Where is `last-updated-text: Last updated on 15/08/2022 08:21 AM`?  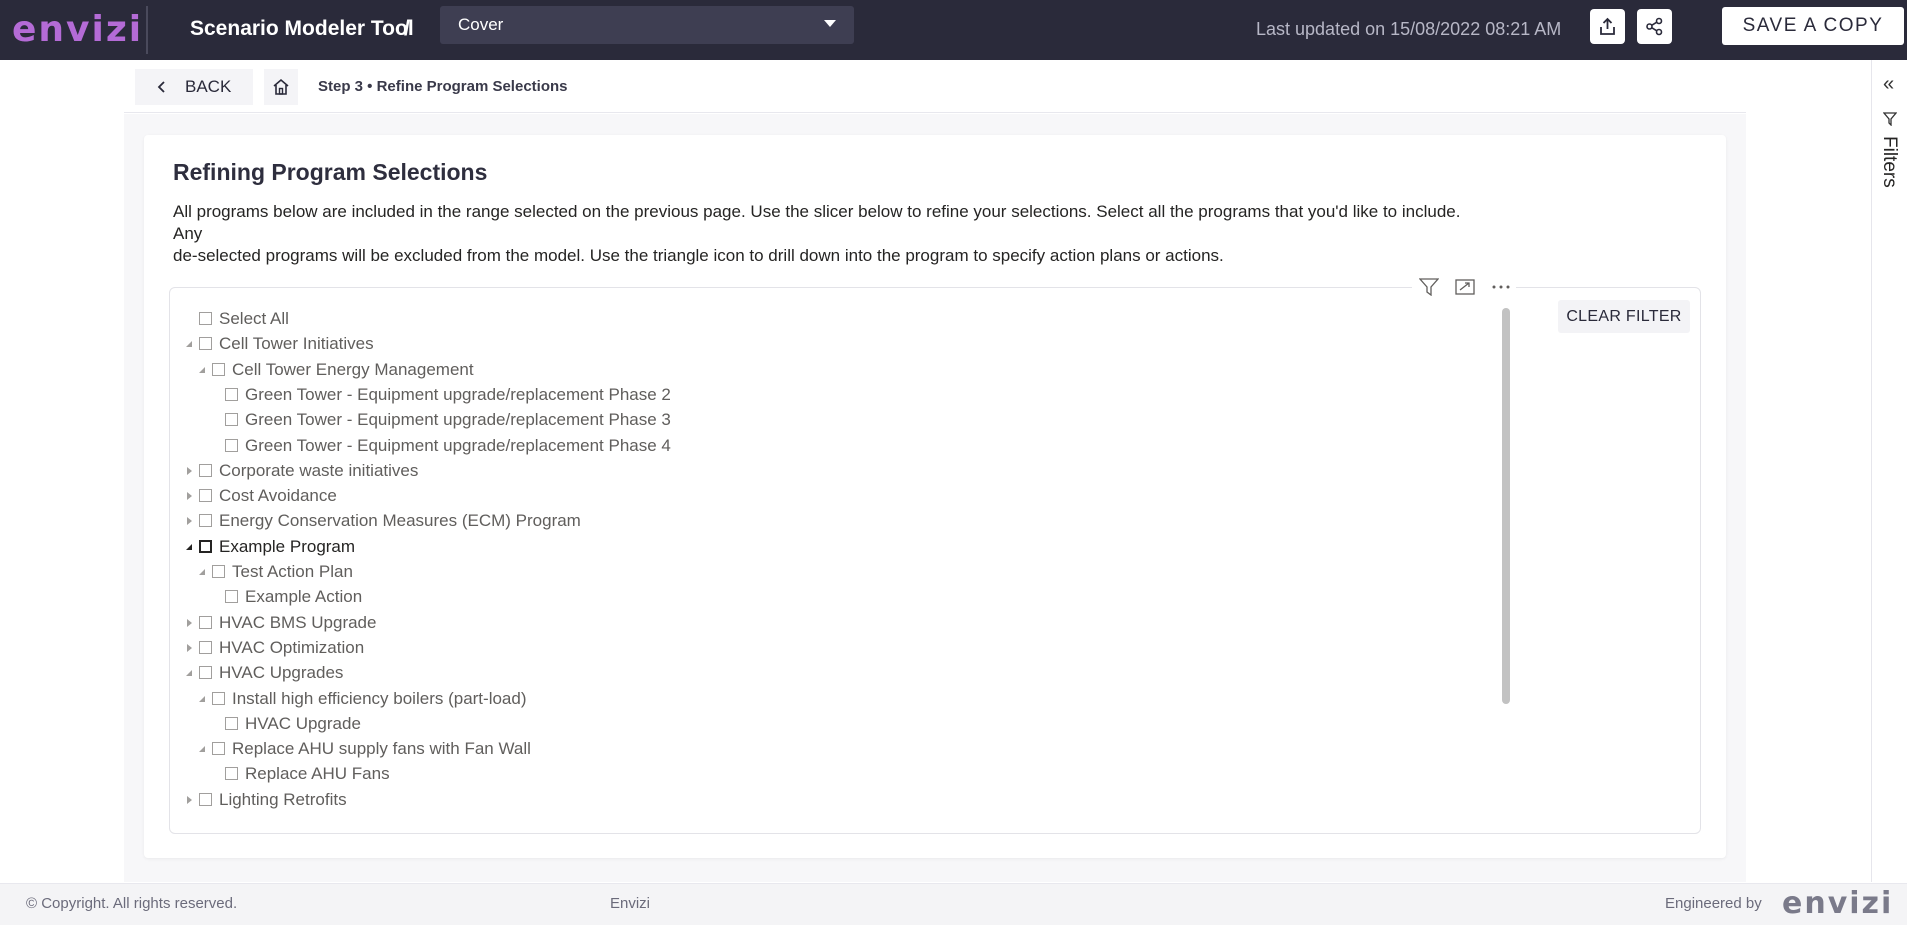 last-updated-text: Last updated on 15/08/2022 08:21 AM is located at coordinates (1409, 29).